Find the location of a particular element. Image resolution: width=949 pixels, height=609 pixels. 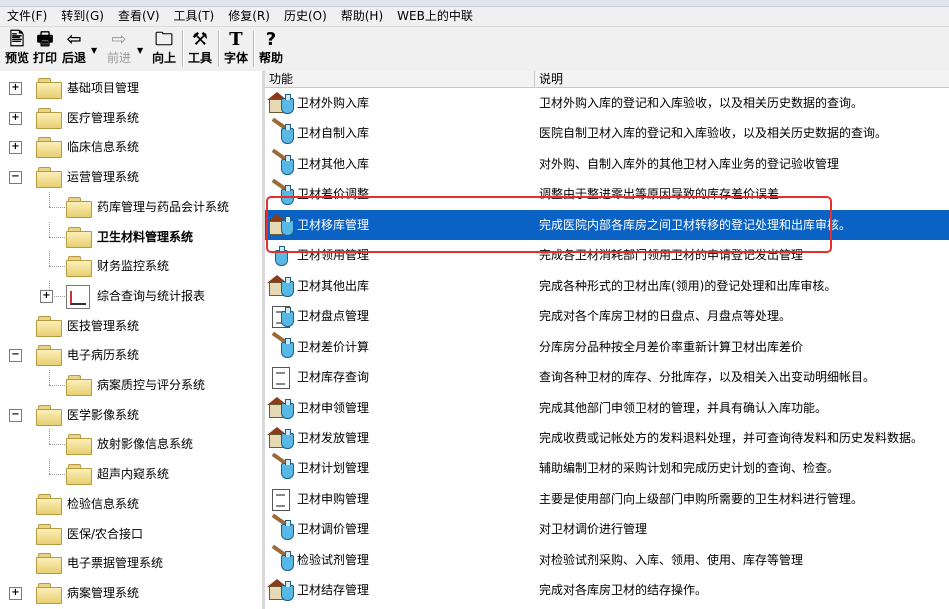

function-name: 卫材库存查询 is located at coordinates (333, 377).